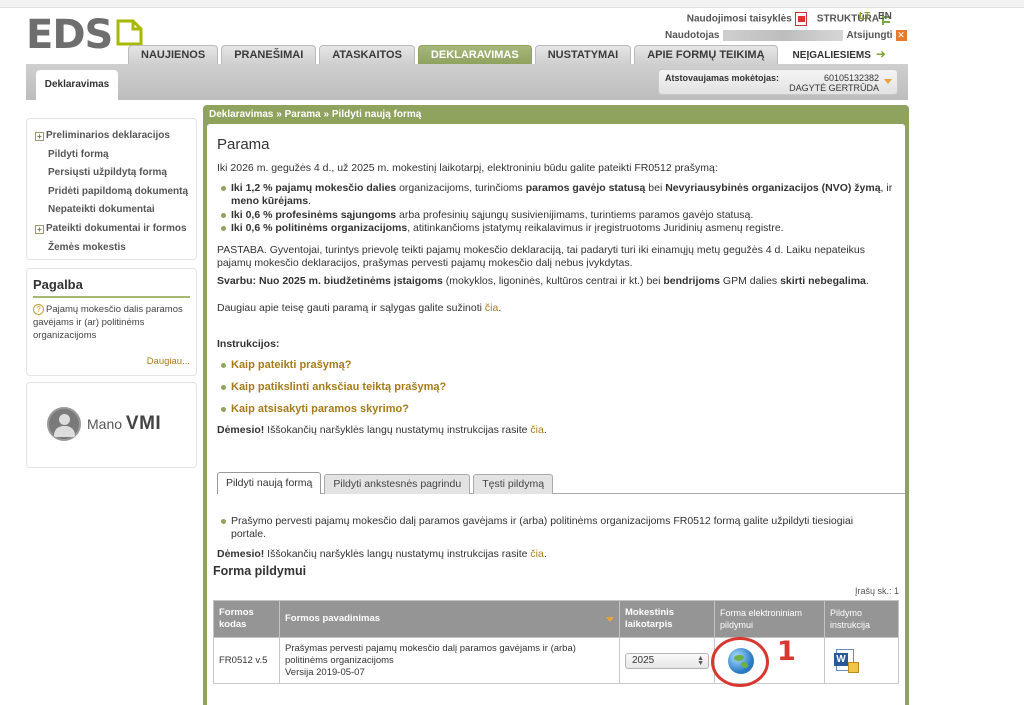 The height and width of the screenshot is (705, 1024). I want to click on nav-tab-news: NAUJIENOS, so click(173, 54).